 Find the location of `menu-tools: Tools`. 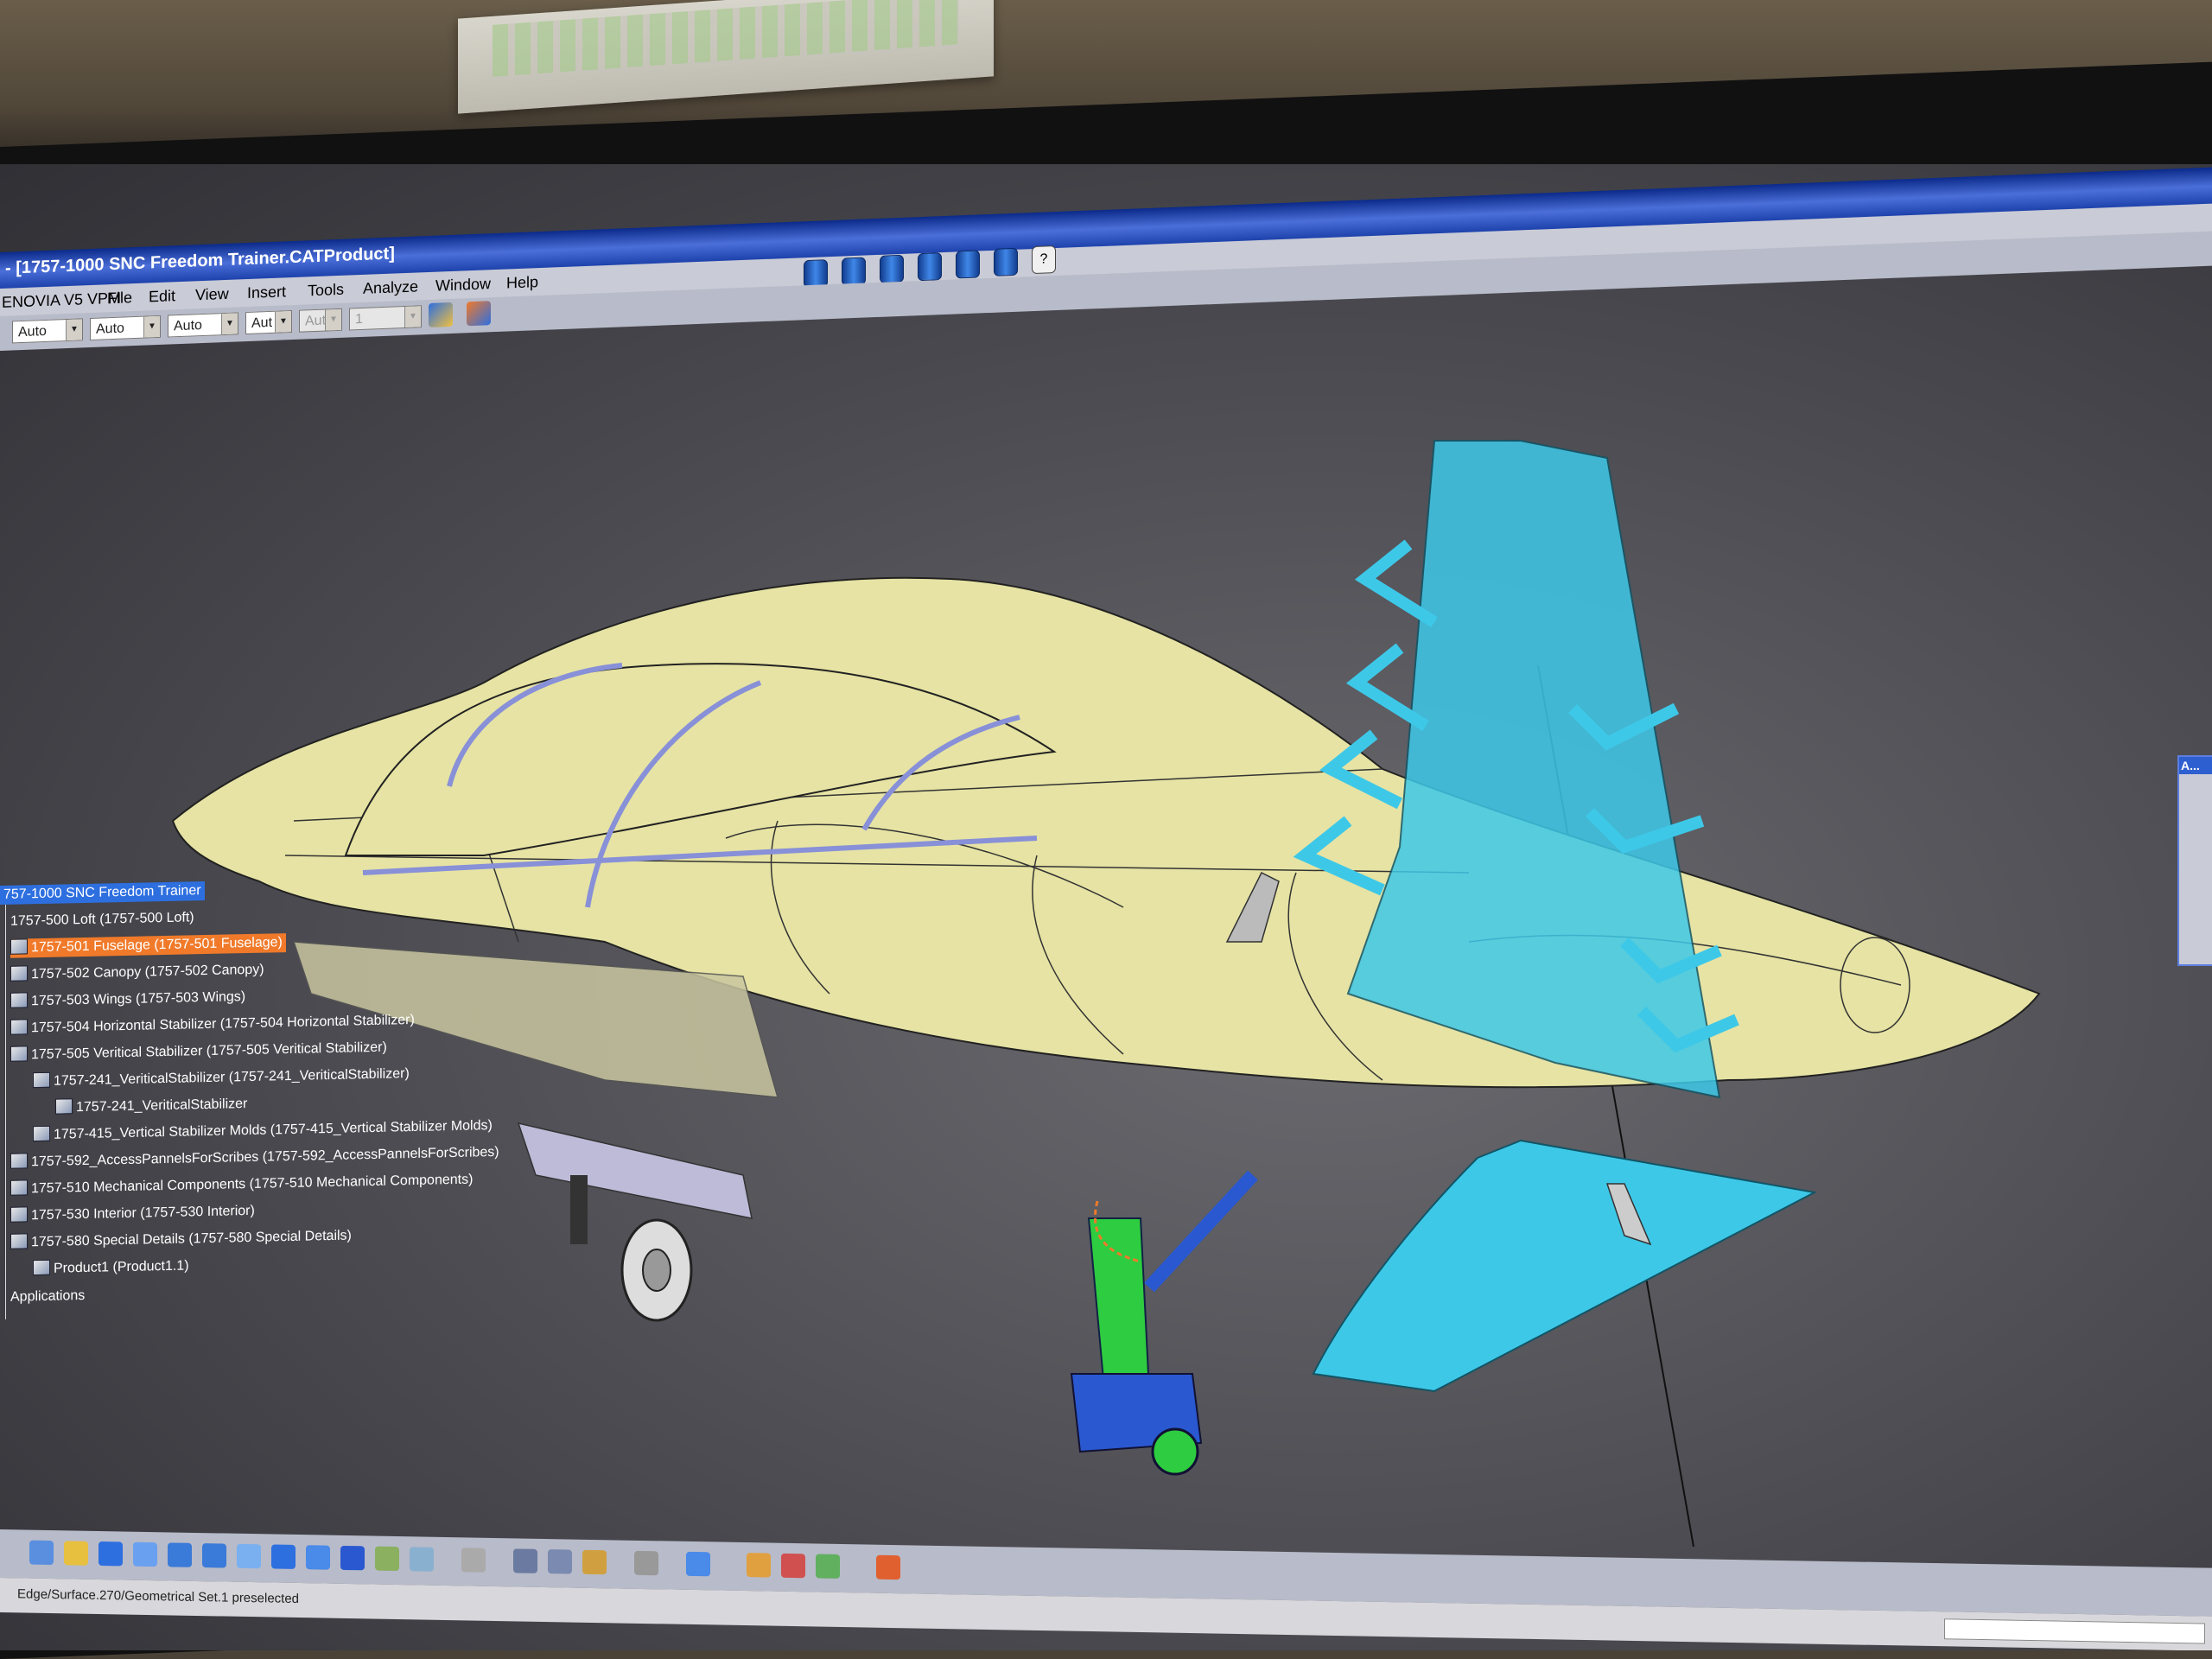

menu-tools: Tools is located at coordinates (326, 291).